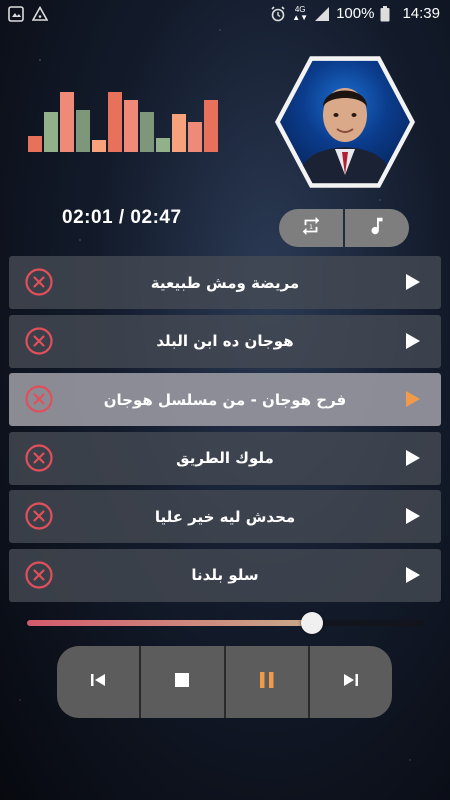 This screenshot has height=800, width=450. I want to click on playlist-item: مريضة ومش طبيعية, so click(225, 282).